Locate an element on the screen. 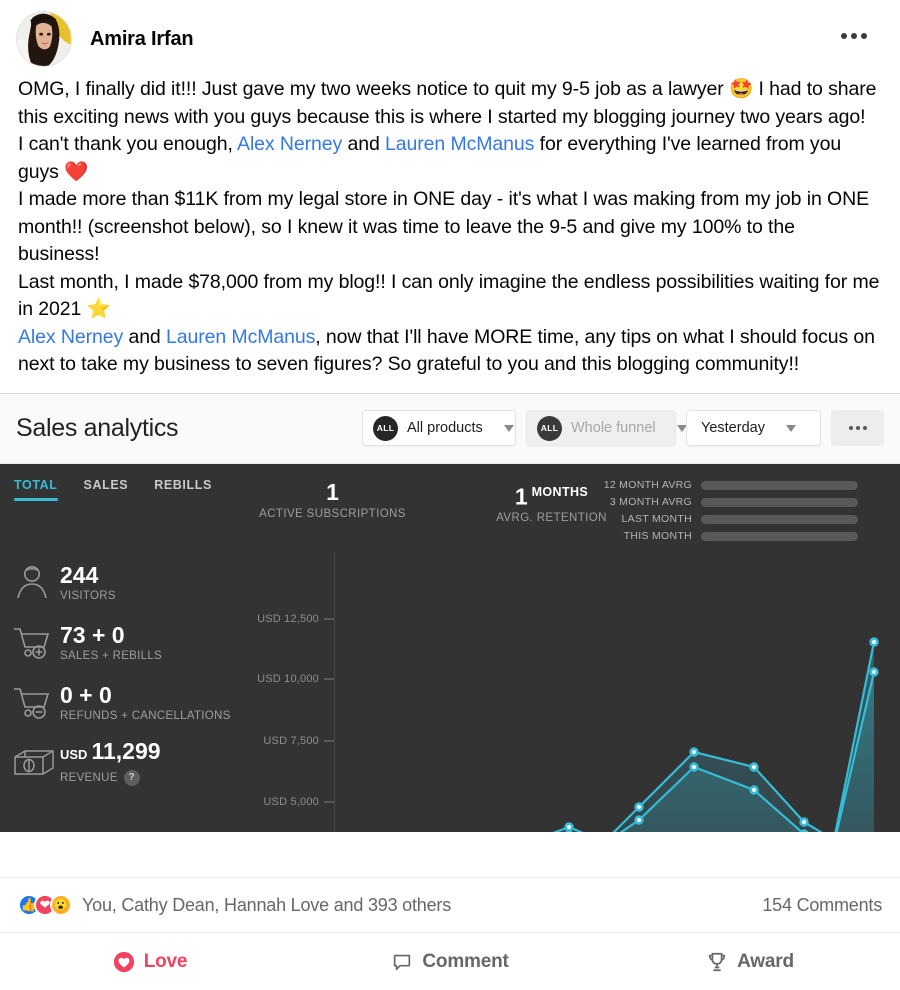 The width and height of the screenshot is (900, 990). bar-row-last-month: LAST MONTH is located at coordinates (722, 519).